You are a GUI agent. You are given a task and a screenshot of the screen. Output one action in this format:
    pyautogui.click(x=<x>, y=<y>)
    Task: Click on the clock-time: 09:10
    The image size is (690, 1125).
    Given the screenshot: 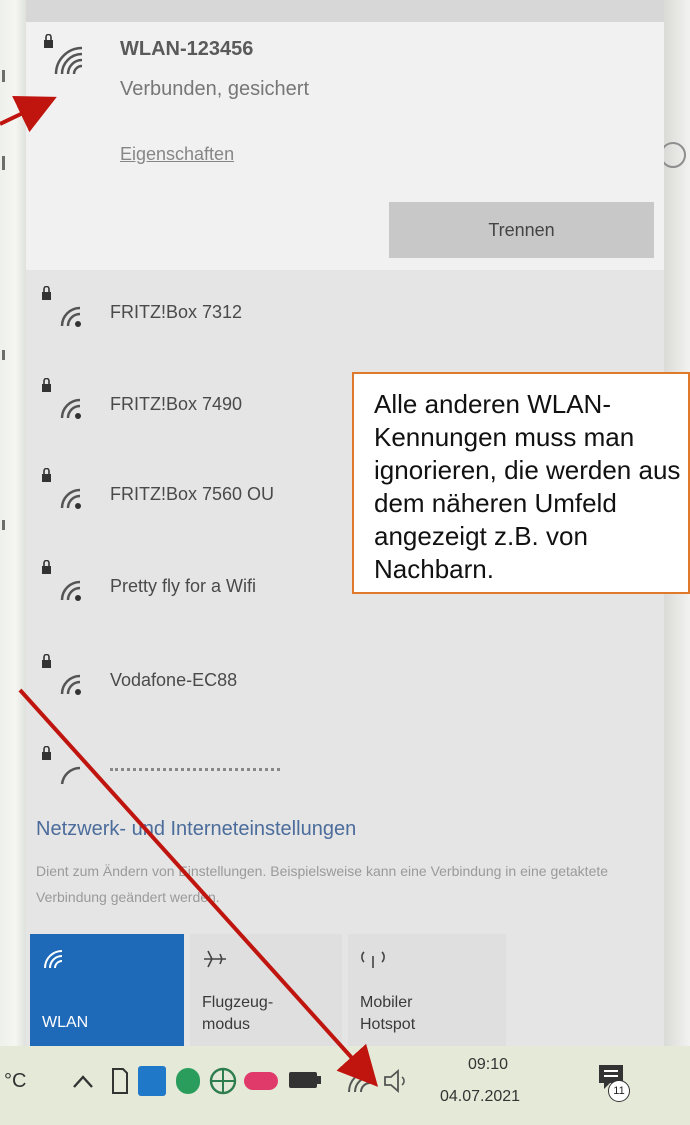 What is the action you would take?
    pyautogui.click(x=488, y=1065)
    